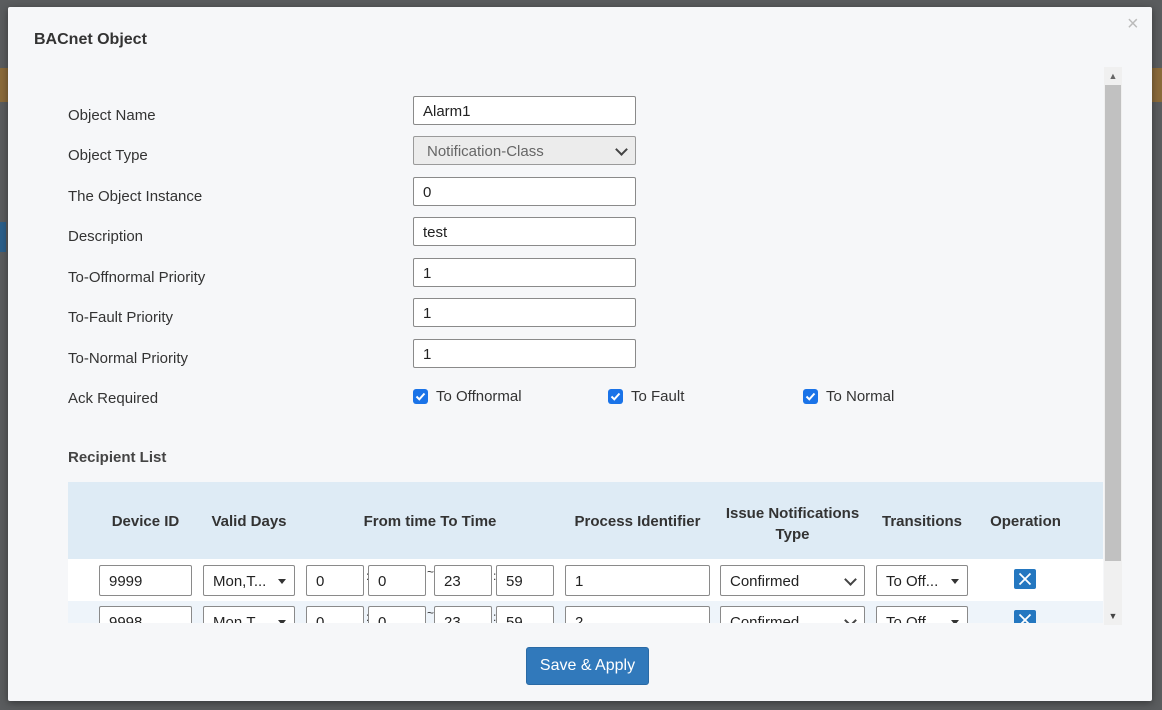  What do you see at coordinates (135, 196) in the screenshot?
I see `object-instance-label: The Object Instance` at bounding box center [135, 196].